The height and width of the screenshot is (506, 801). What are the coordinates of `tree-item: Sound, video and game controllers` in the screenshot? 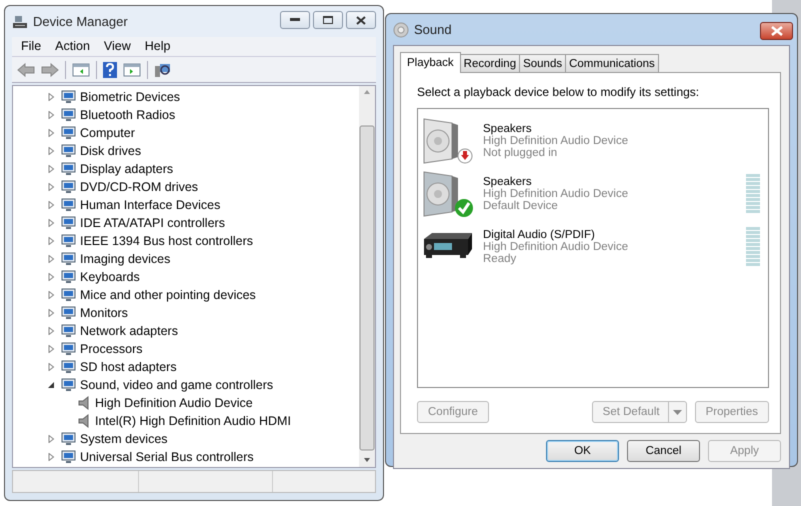 It's located at (177, 385).